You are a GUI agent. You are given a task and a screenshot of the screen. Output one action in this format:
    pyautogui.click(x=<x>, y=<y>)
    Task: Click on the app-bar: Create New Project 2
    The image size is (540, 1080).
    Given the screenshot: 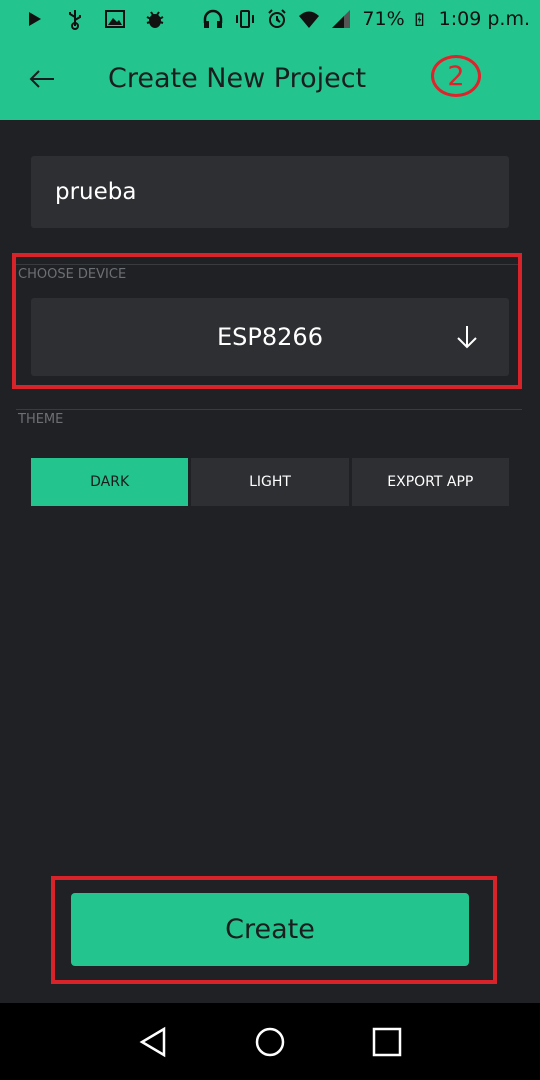 What is the action you would take?
    pyautogui.click(x=270, y=78)
    